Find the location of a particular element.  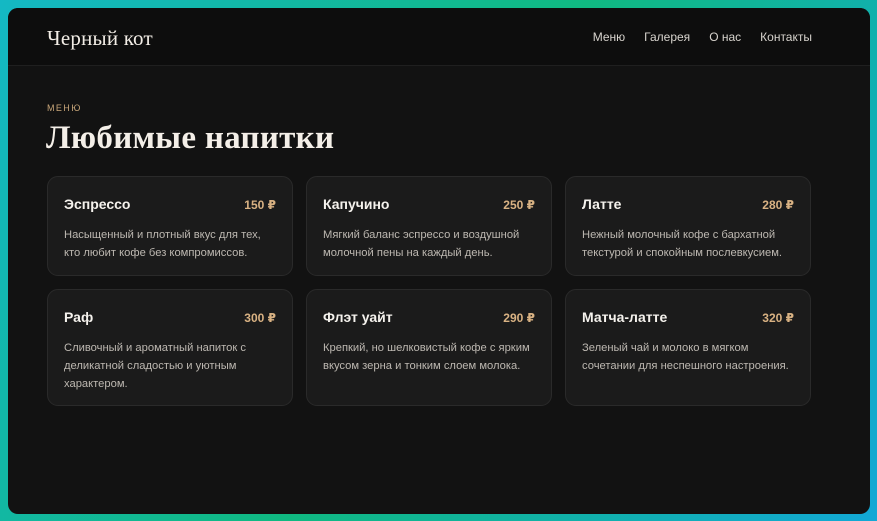

item-name: Раф is located at coordinates (79, 317).